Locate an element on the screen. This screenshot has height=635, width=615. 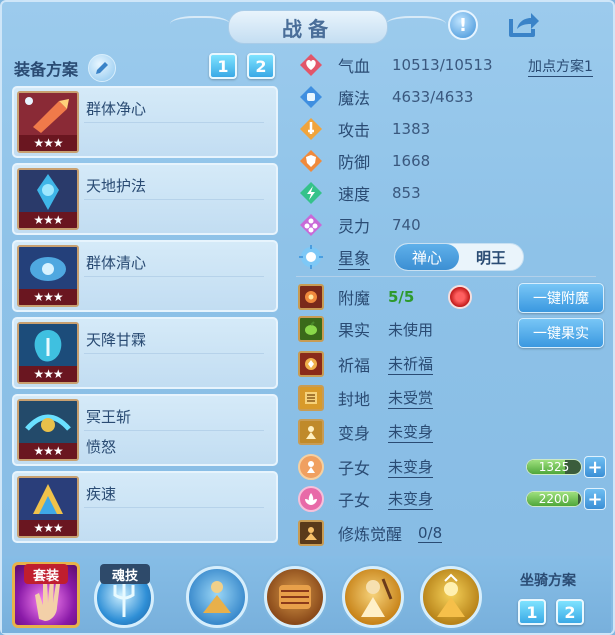
child-1-add-button: + is located at coordinates (595, 467).